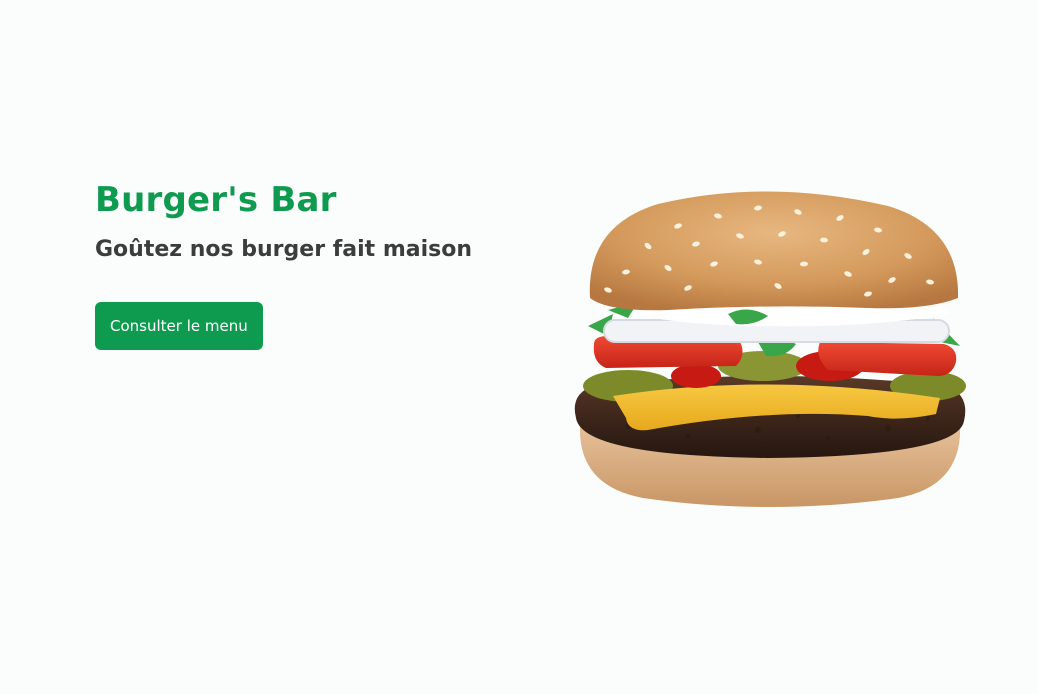  Describe the element at coordinates (284, 249) in the screenshot. I see `tagline: Goûtez nos burger fait maison` at that location.